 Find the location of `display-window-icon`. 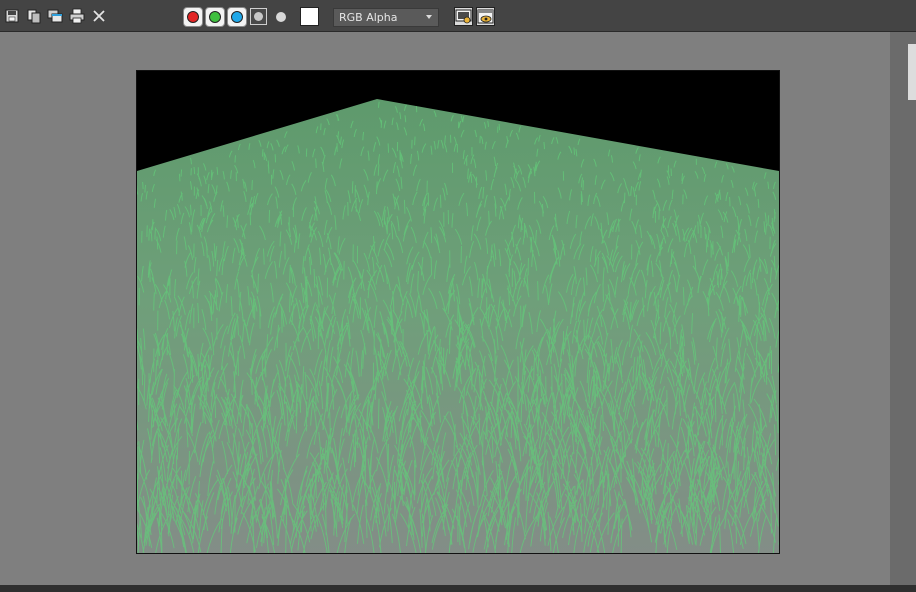

display-window-icon is located at coordinates (463, 16).